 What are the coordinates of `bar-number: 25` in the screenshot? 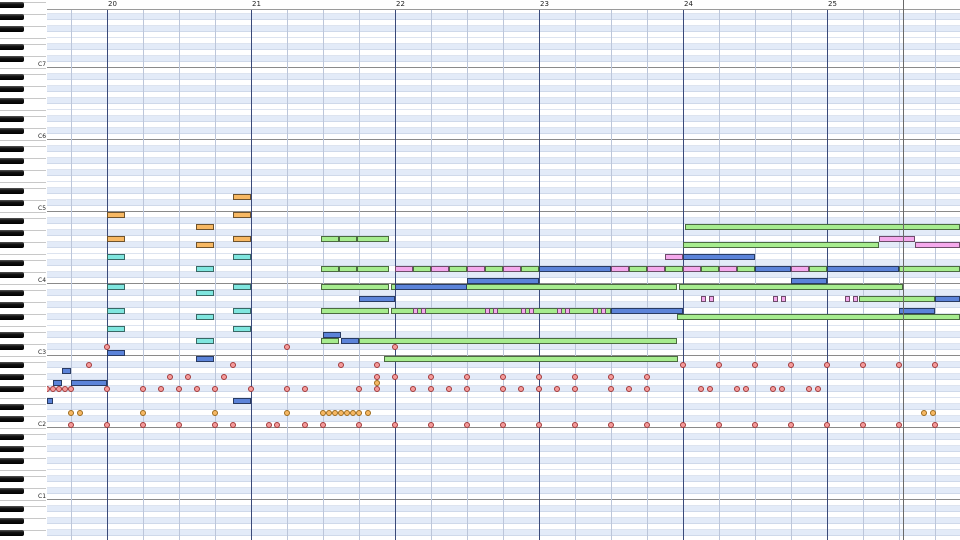 It's located at (832, 4).